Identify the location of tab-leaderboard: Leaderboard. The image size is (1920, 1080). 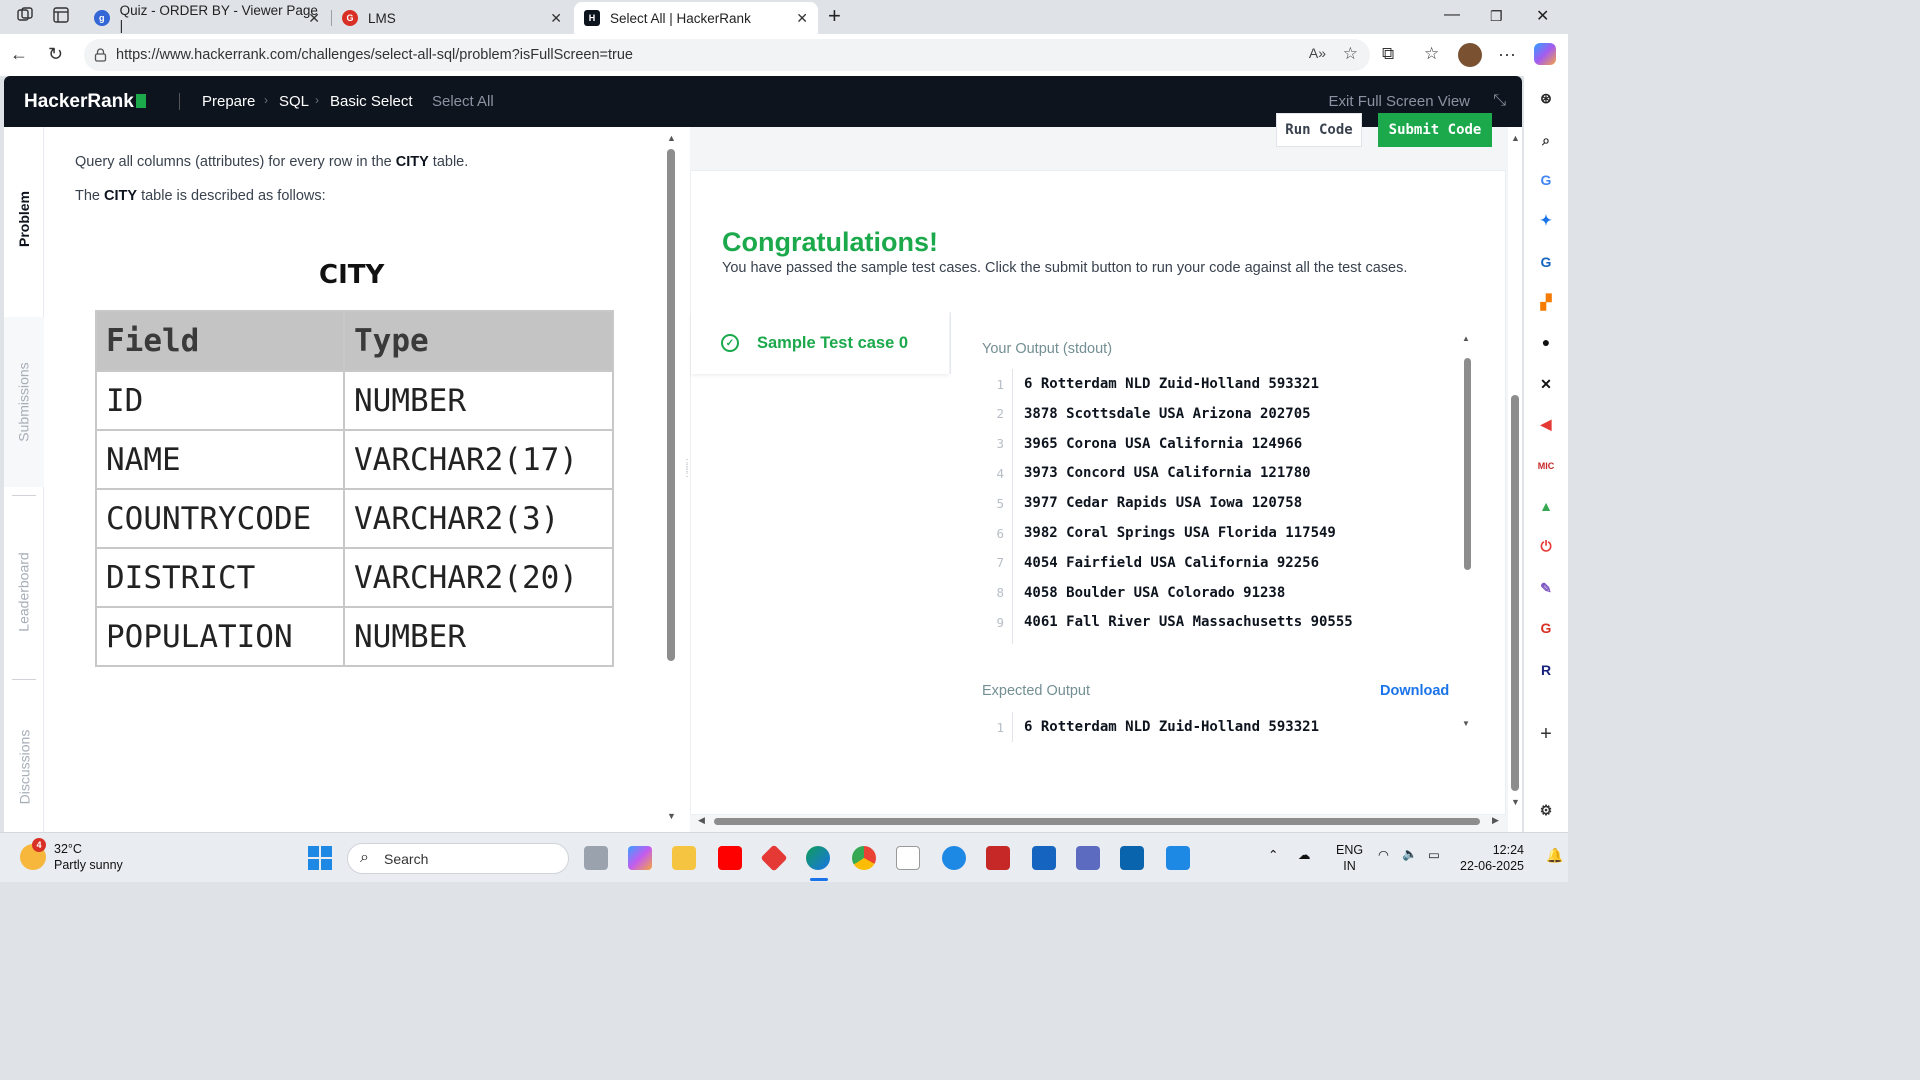
(24, 592).